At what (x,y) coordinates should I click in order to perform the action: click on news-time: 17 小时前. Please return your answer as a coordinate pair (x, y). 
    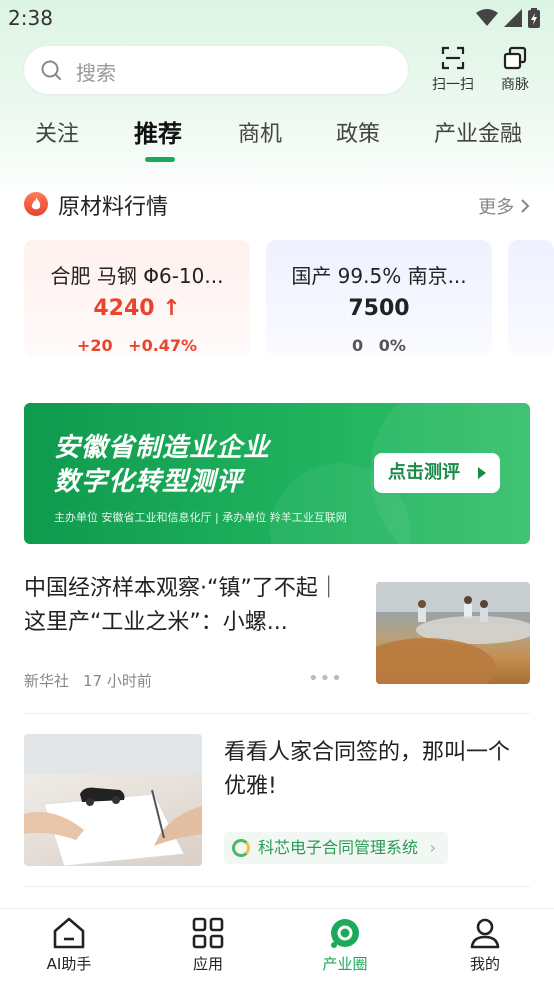
    Looking at the image, I should click on (117, 681).